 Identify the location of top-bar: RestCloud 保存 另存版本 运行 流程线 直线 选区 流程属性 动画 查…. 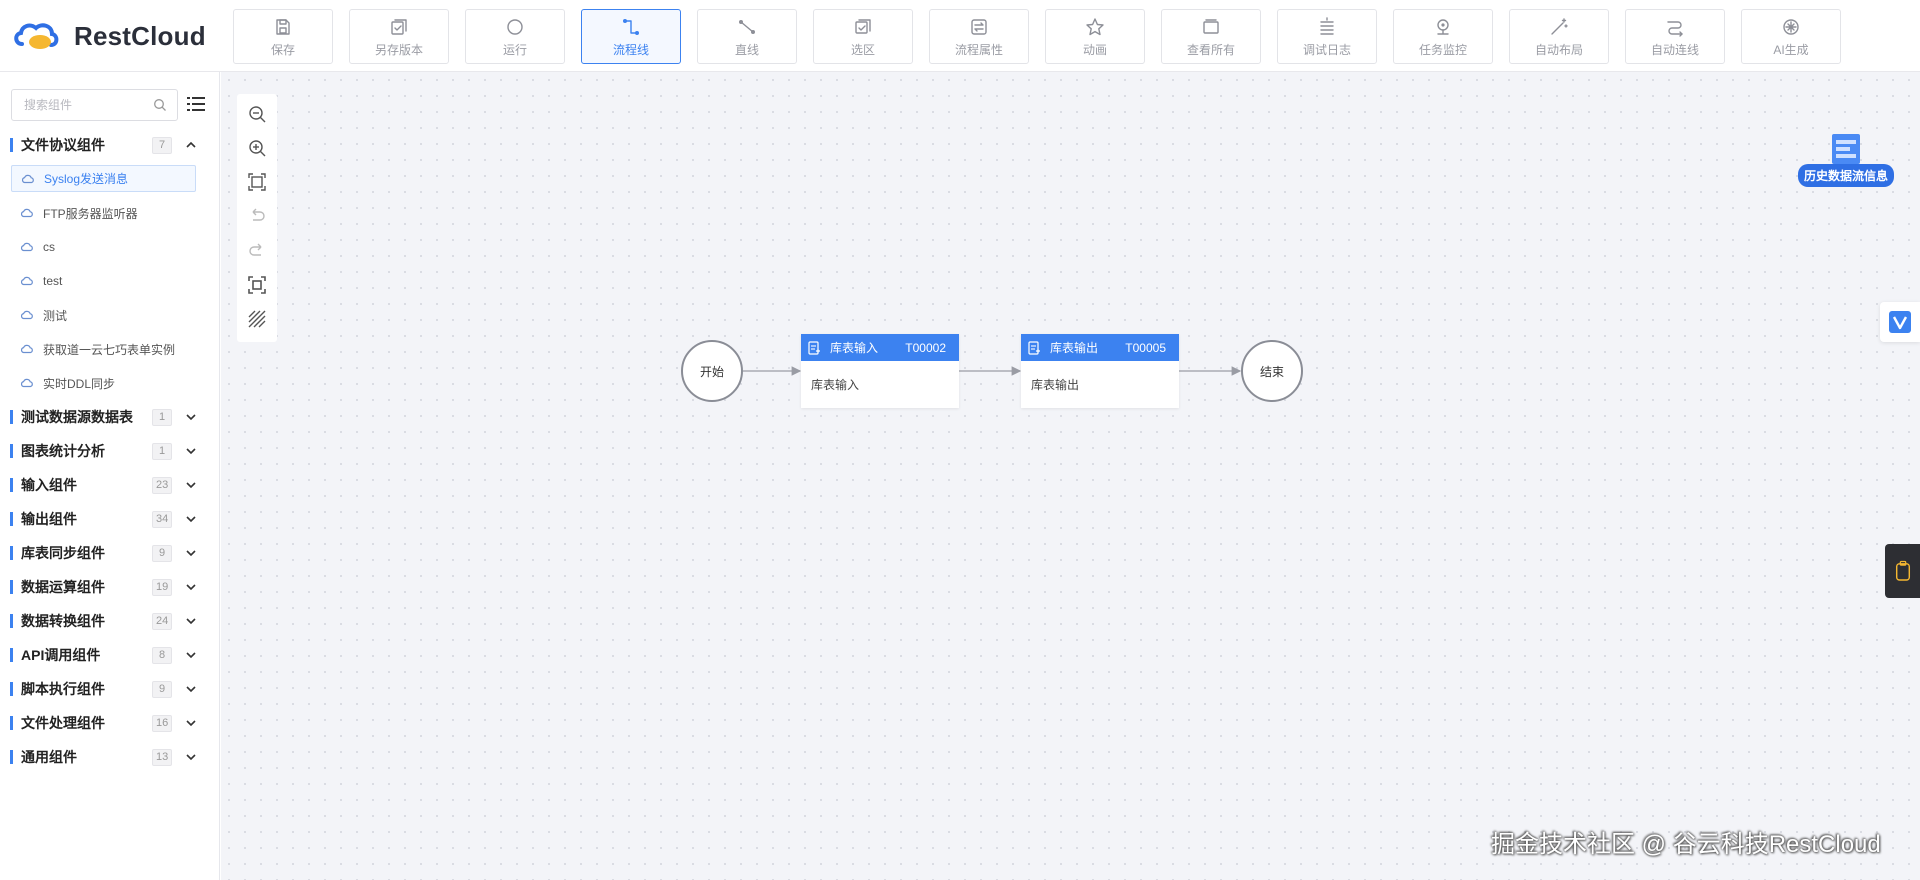
(960, 36).